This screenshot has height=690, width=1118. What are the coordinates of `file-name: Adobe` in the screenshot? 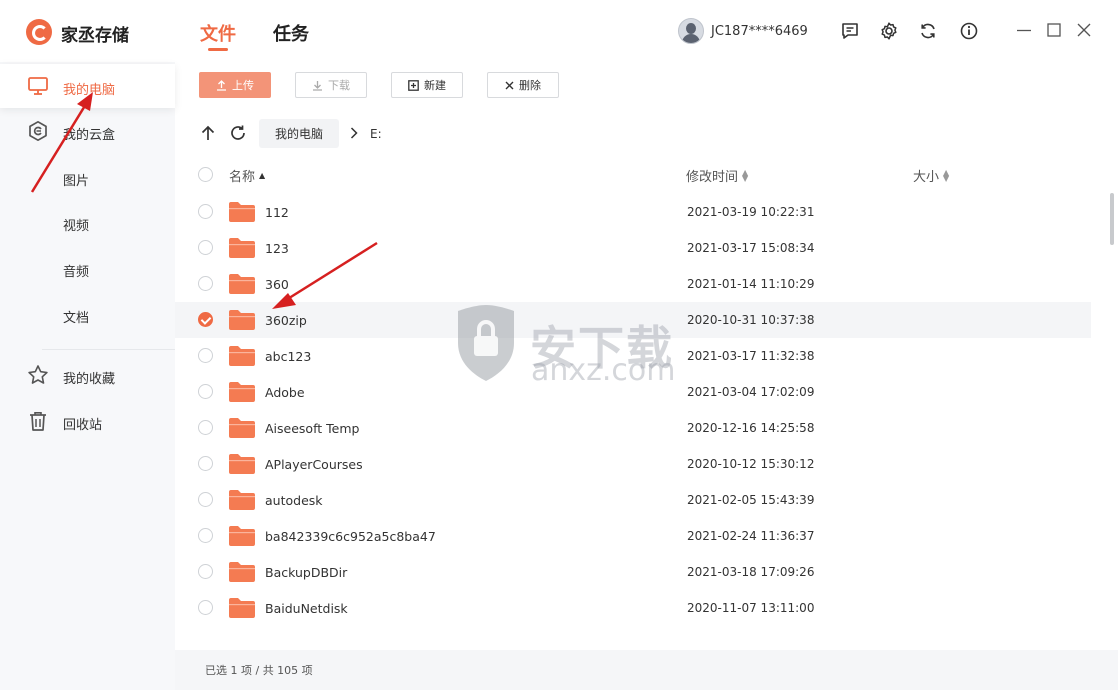 It's located at (285, 392).